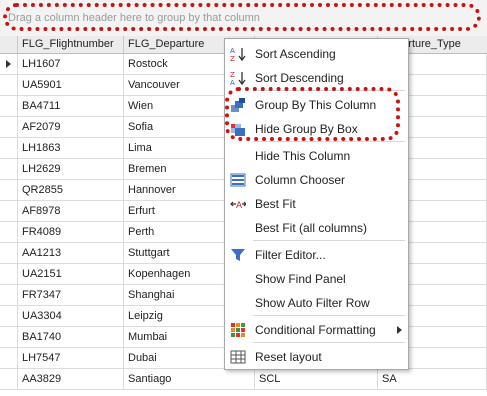  What do you see at coordinates (71, 45) in the screenshot?
I see `column-header-flightnumber: FLG_Flightnumber` at bounding box center [71, 45].